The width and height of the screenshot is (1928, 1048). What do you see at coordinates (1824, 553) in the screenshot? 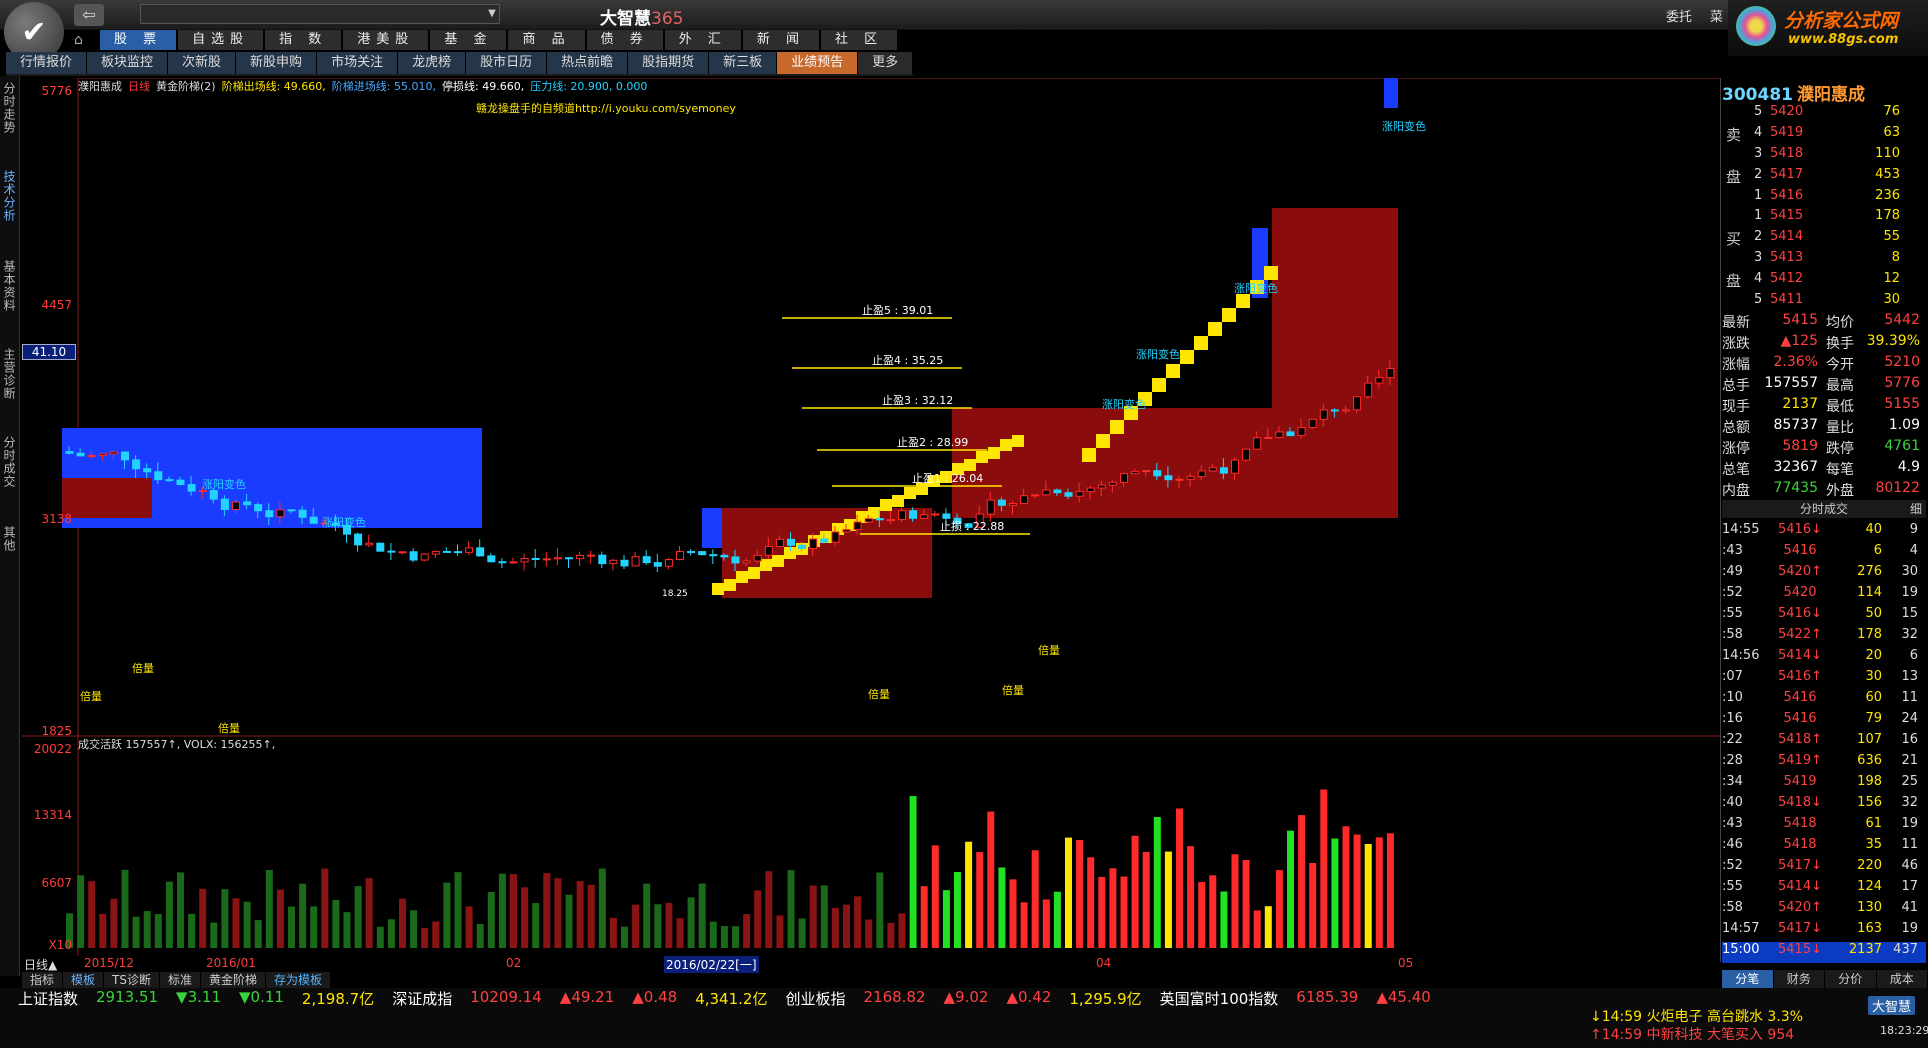
I see `tick-row: :43 5416 6 4` at bounding box center [1824, 553].